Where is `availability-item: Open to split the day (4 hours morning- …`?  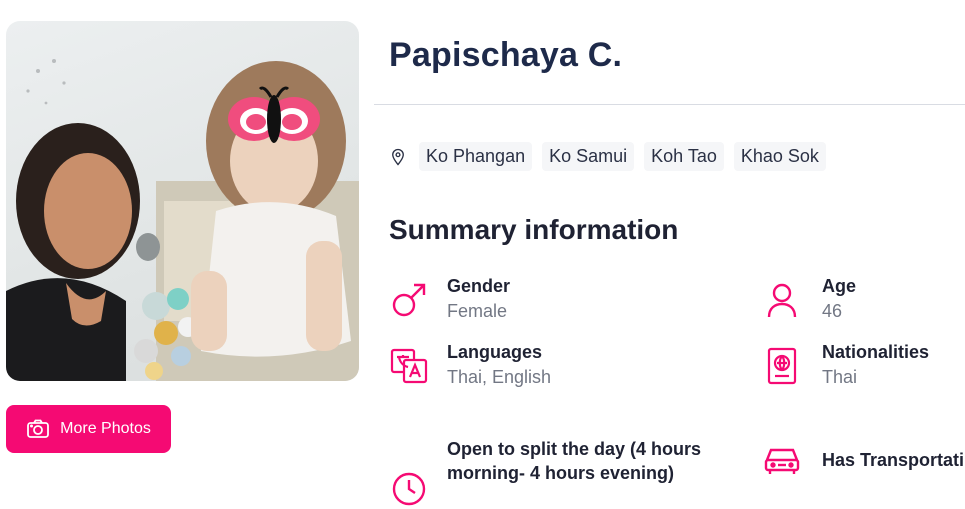
availability-item: Open to split the day (4 hours morning- … is located at coordinates (563, 473).